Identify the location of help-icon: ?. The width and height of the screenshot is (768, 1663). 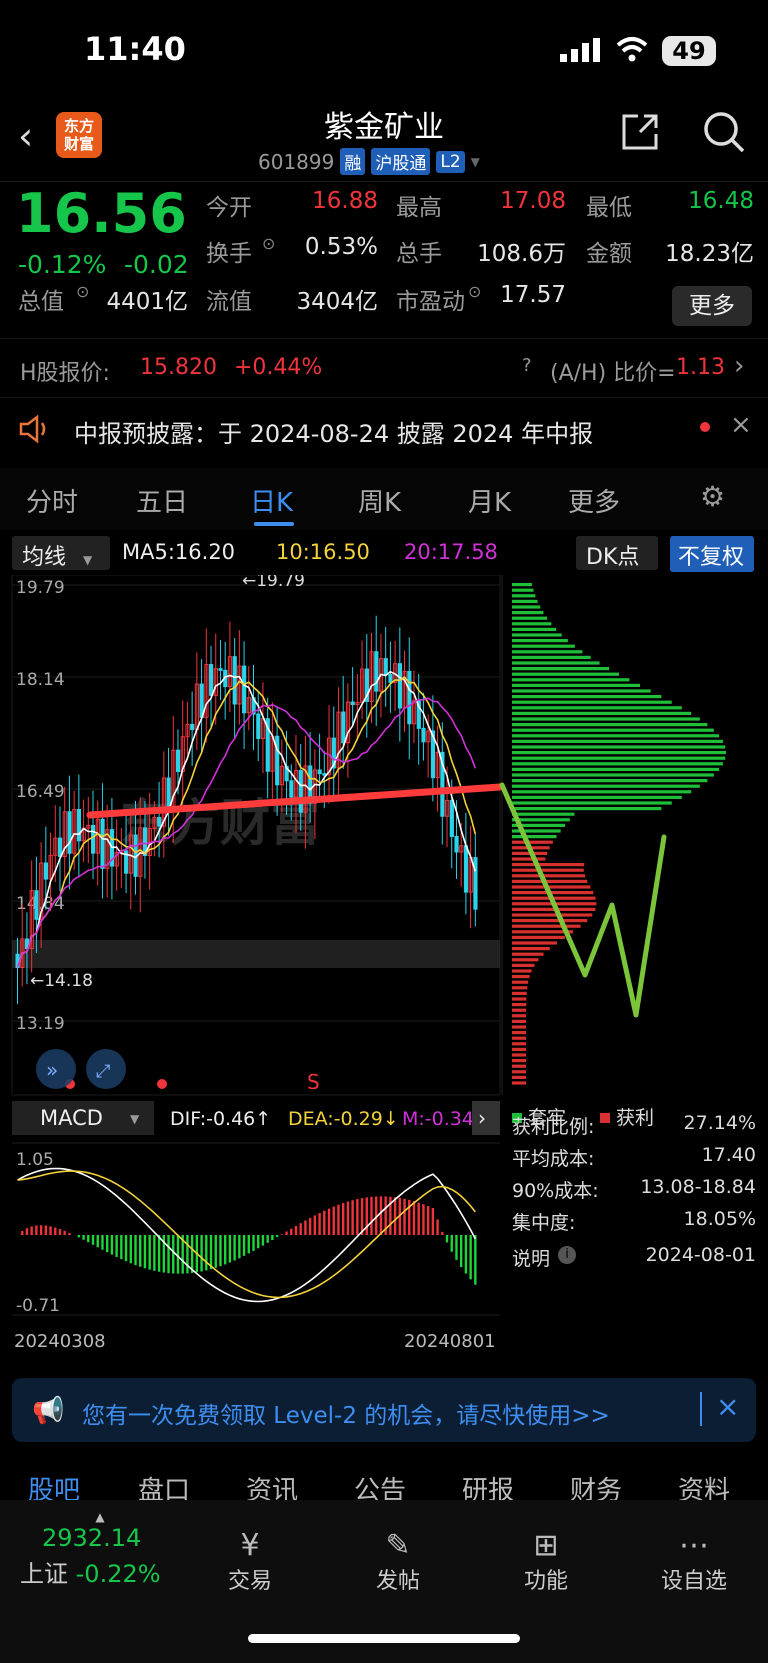
(527, 365).